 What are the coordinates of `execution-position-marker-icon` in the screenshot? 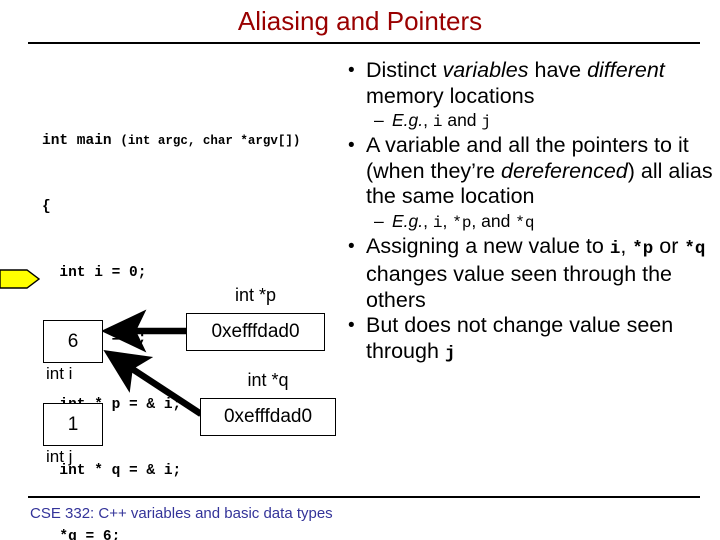 It's located at (20, 279).